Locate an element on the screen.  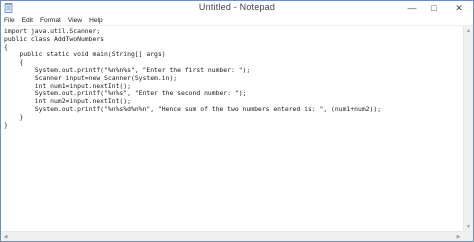
menu-help: Help is located at coordinates (96, 20).